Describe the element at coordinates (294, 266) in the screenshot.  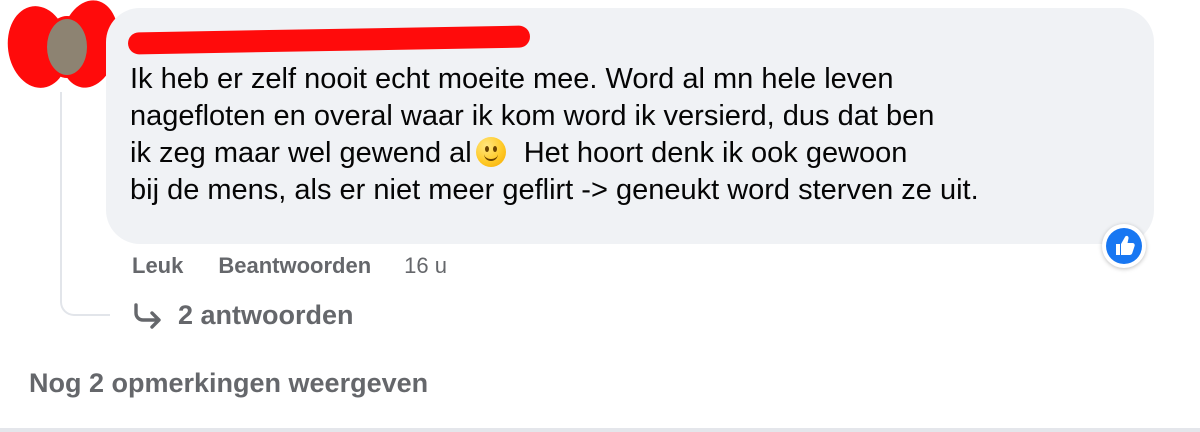
I see `reply-button: Beantwoorden` at that location.